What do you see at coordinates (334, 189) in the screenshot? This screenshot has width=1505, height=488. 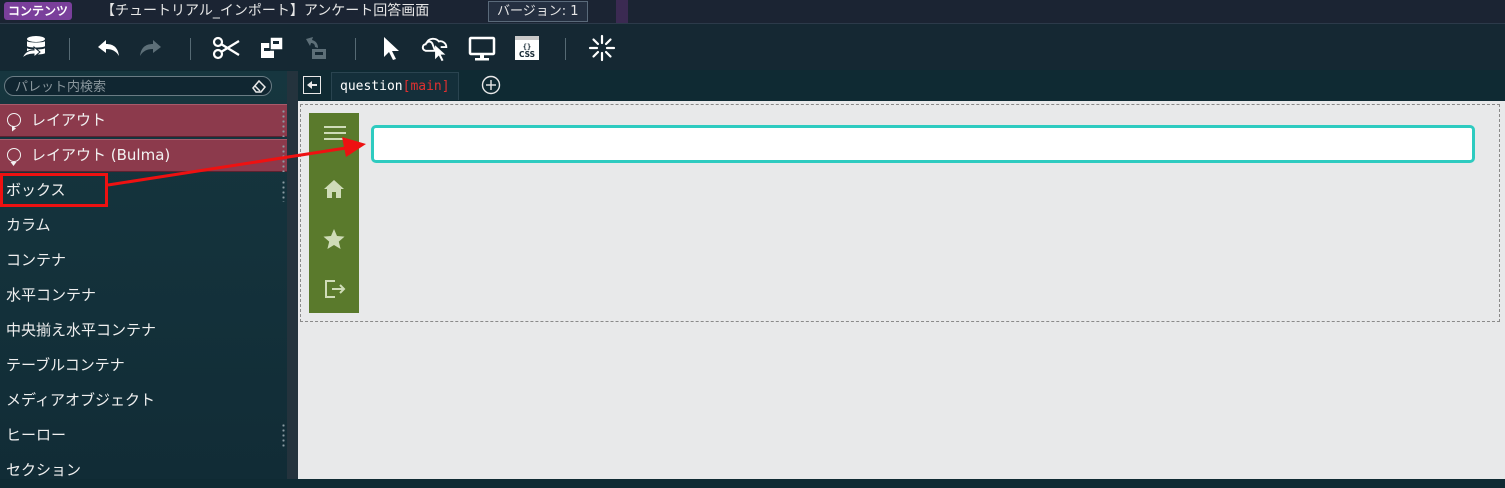 I see `home-icon` at bounding box center [334, 189].